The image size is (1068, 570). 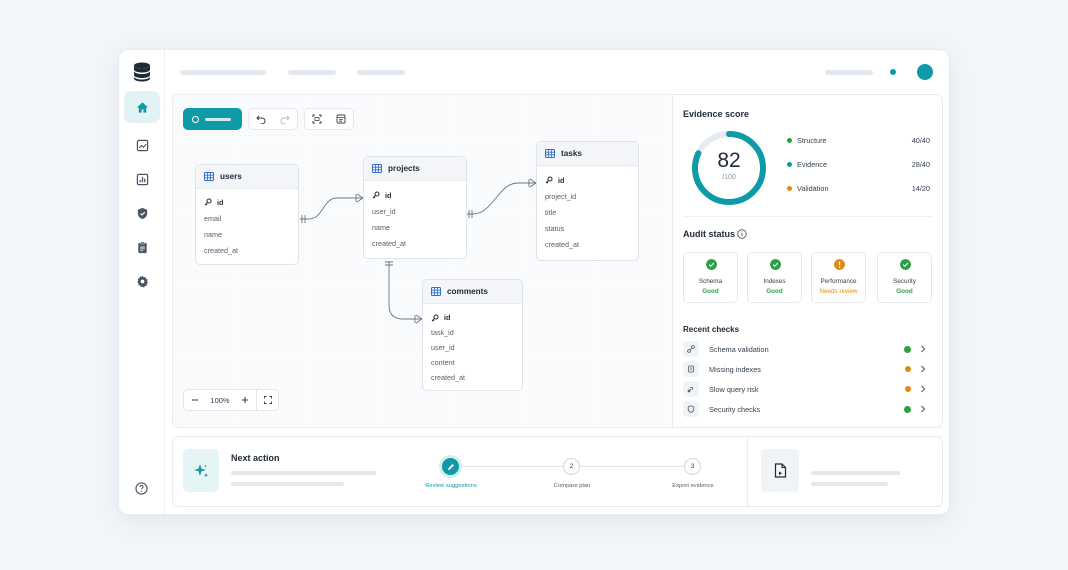 What do you see at coordinates (693, 486) in the screenshot?
I see `step-label: Export evidence` at bounding box center [693, 486].